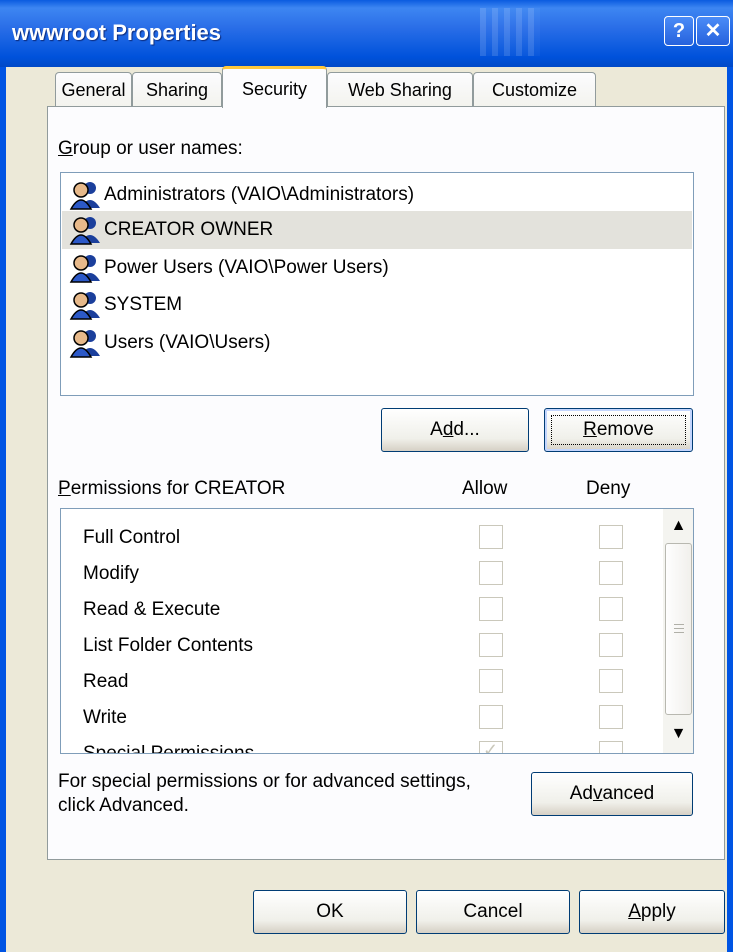 The width and height of the screenshot is (733, 952). I want to click on tab-customize: Customize, so click(534, 89).